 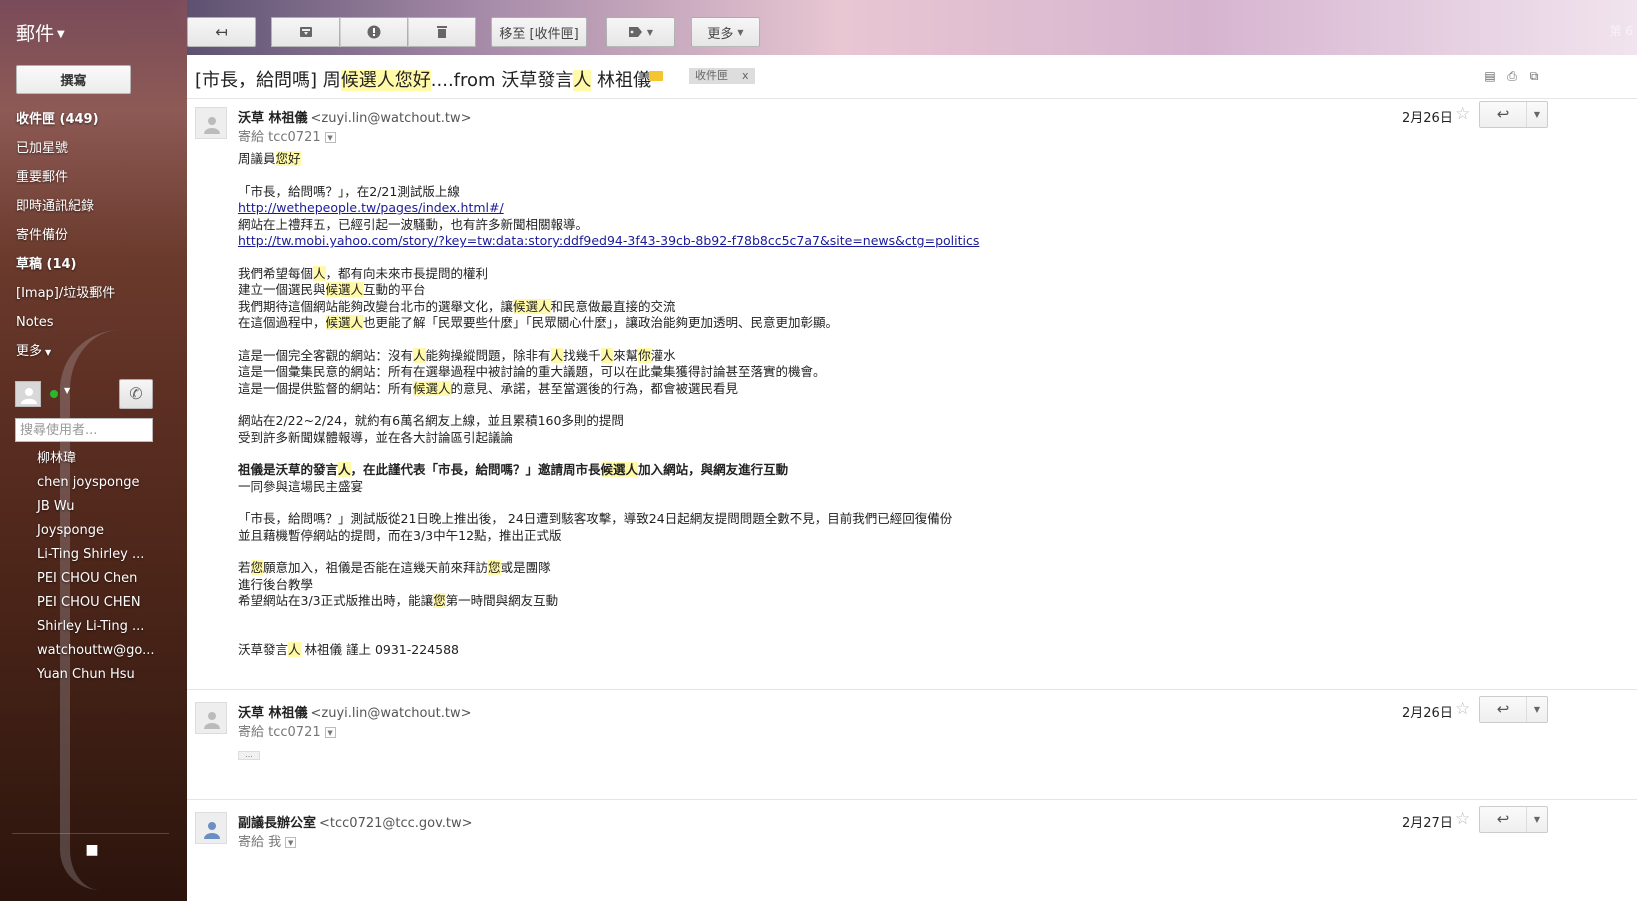 I want to click on print-button: ⎙, so click(x=1512, y=76).